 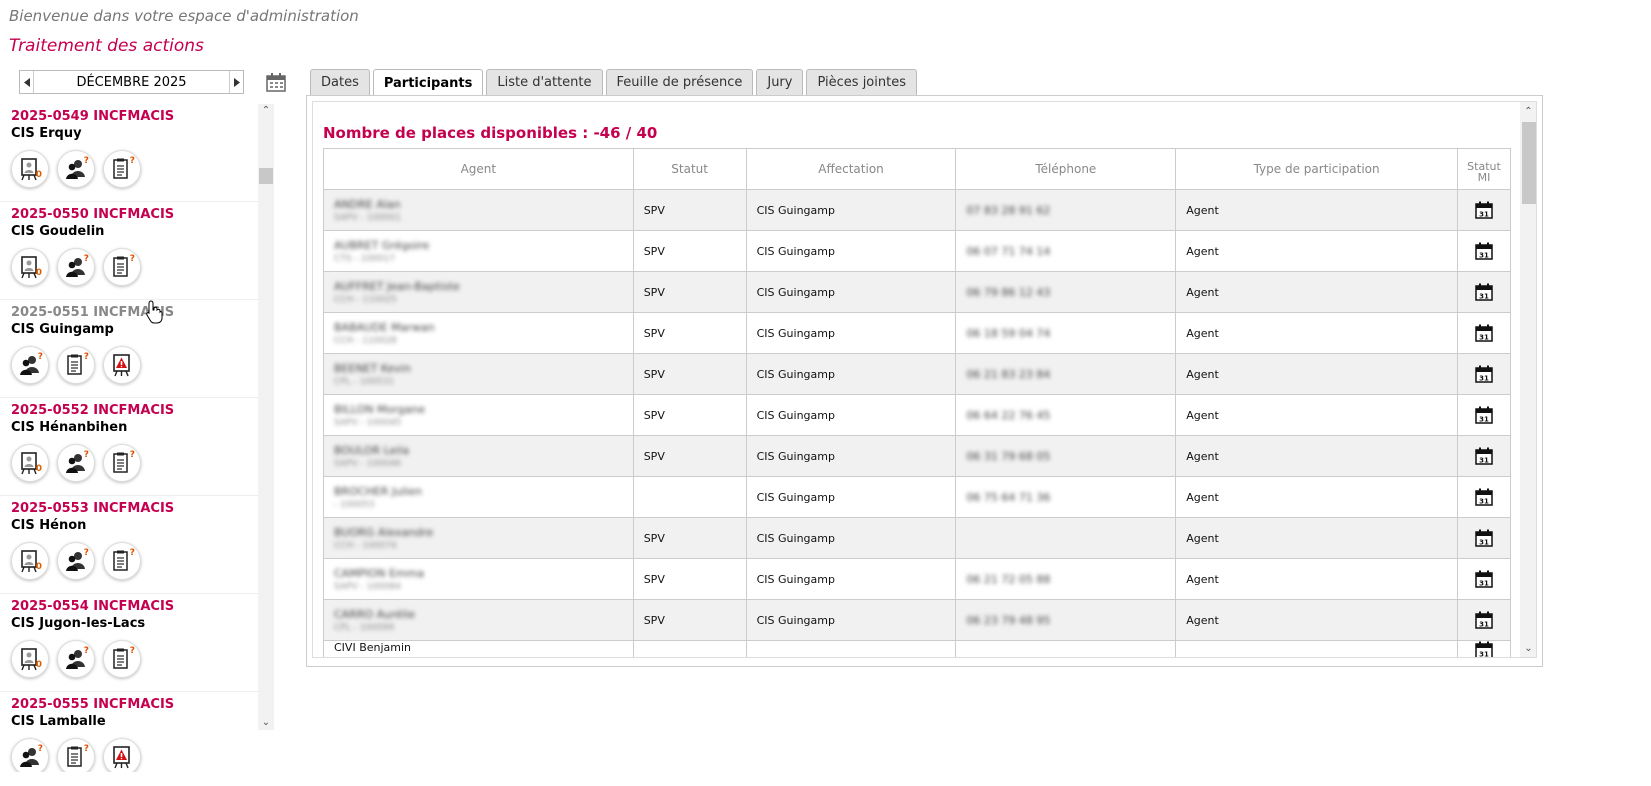 I want to click on column-header-agent: Agent, so click(x=478, y=169).